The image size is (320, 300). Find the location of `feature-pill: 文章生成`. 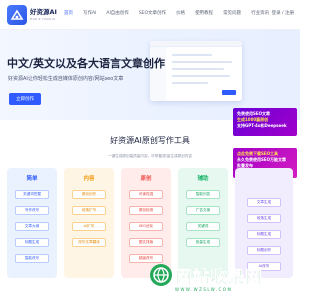

feature-pill: 文章生成 is located at coordinates (264, 202).